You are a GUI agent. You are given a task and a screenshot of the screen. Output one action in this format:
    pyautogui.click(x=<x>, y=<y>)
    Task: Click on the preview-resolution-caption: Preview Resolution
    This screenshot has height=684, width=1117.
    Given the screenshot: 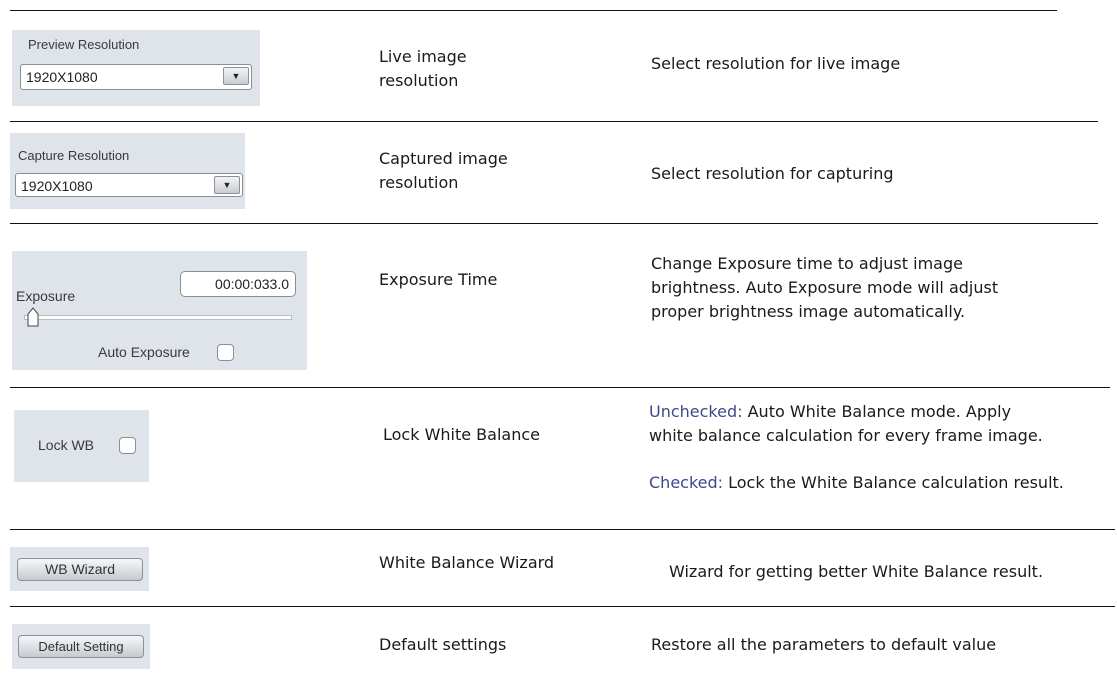 What is the action you would take?
    pyautogui.click(x=84, y=44)
    